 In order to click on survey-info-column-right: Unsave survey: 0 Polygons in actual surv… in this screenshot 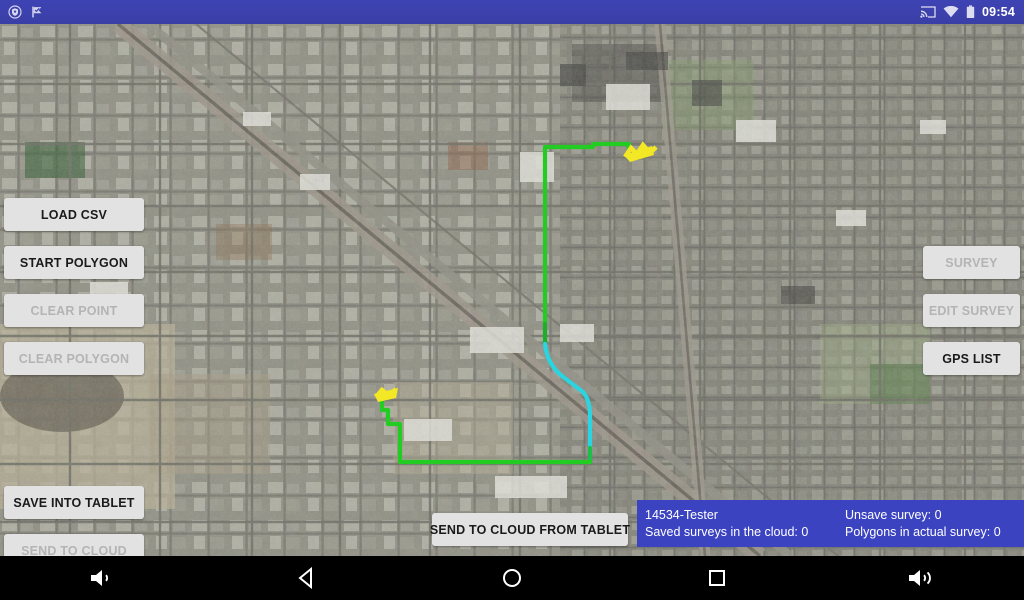, I will do `click(923, 524)`.